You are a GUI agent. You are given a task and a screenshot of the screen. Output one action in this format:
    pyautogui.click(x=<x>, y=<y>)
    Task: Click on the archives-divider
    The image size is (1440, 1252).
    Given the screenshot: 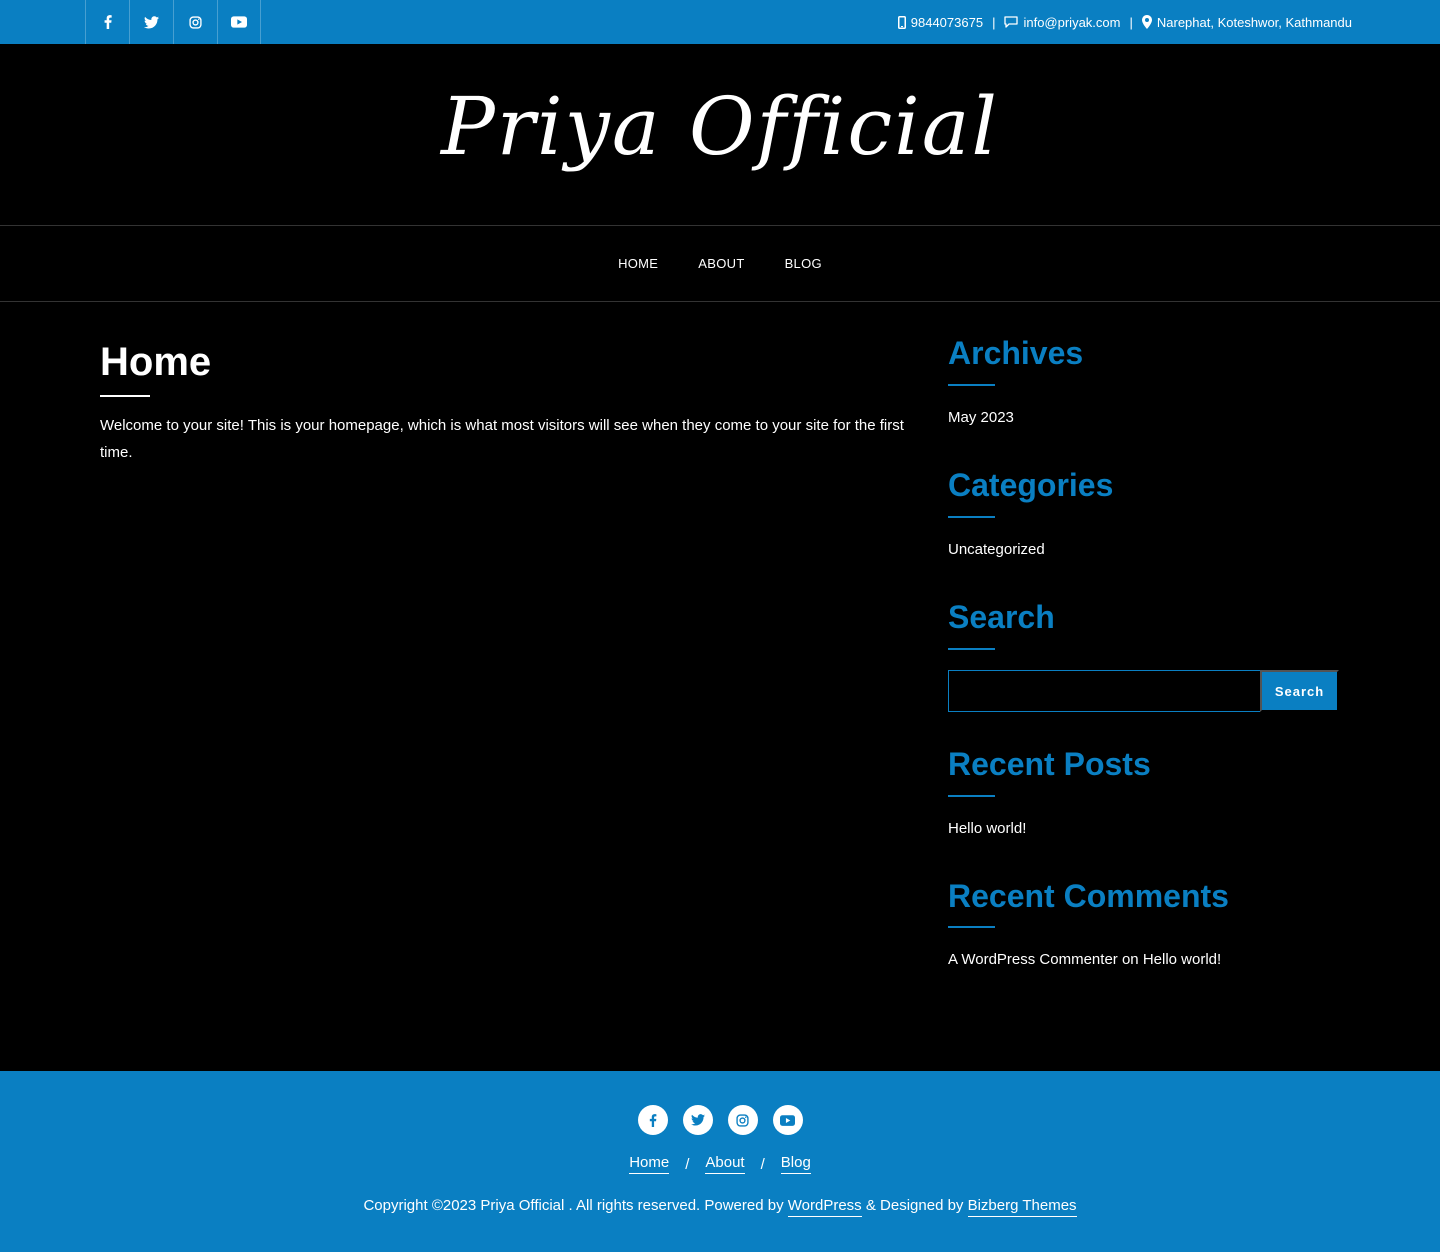 What is the action you would take?
    pyautogui.click(x=971, y=385)
    